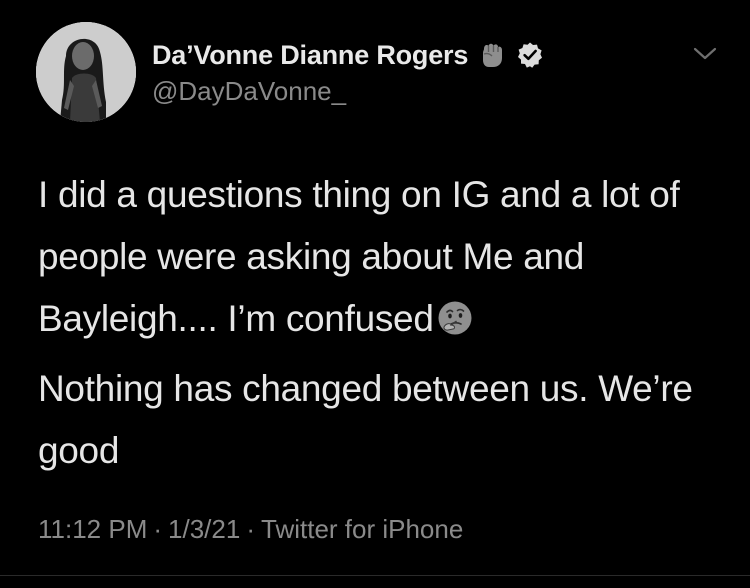  I want to click on tweet-time: 11:12 PM, so click(92, 529).